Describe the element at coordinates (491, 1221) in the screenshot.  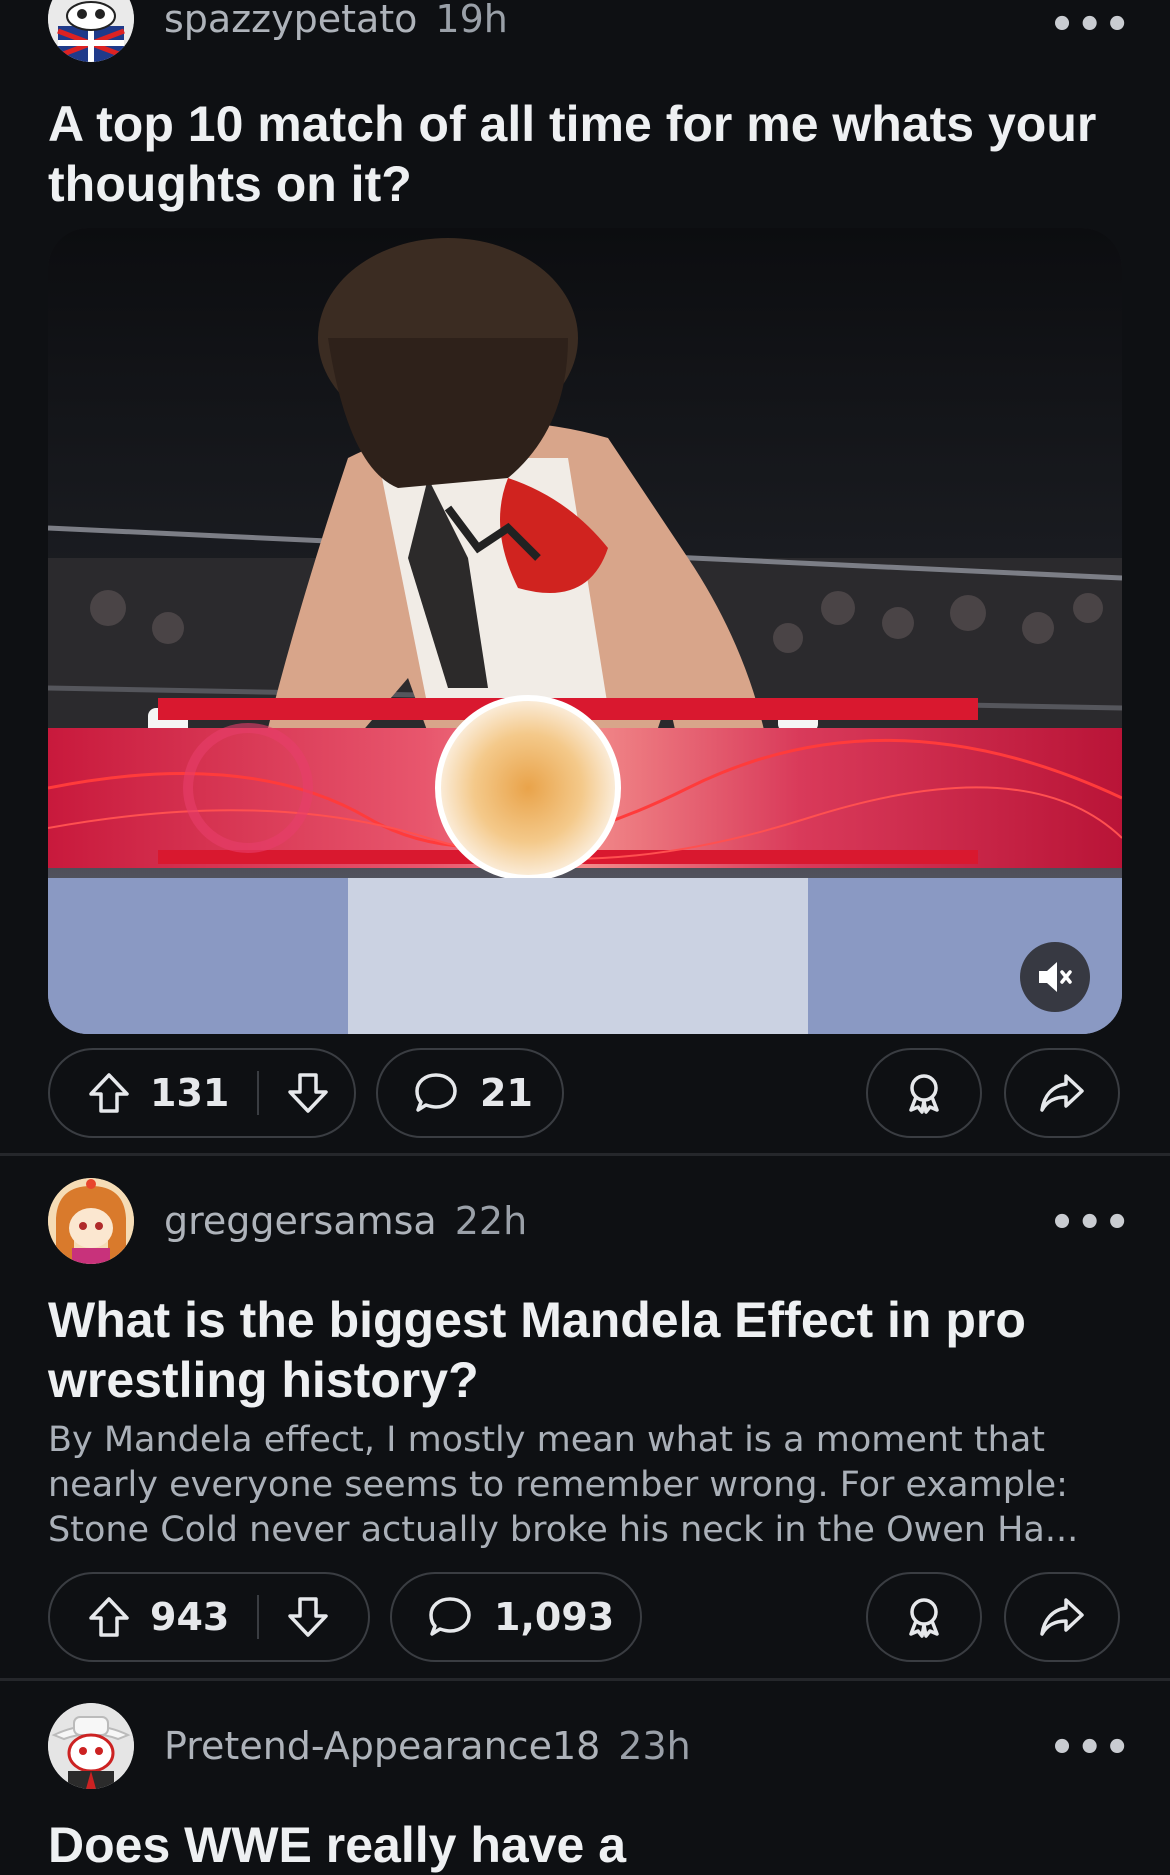
I see `post-time: 22h` at that location.